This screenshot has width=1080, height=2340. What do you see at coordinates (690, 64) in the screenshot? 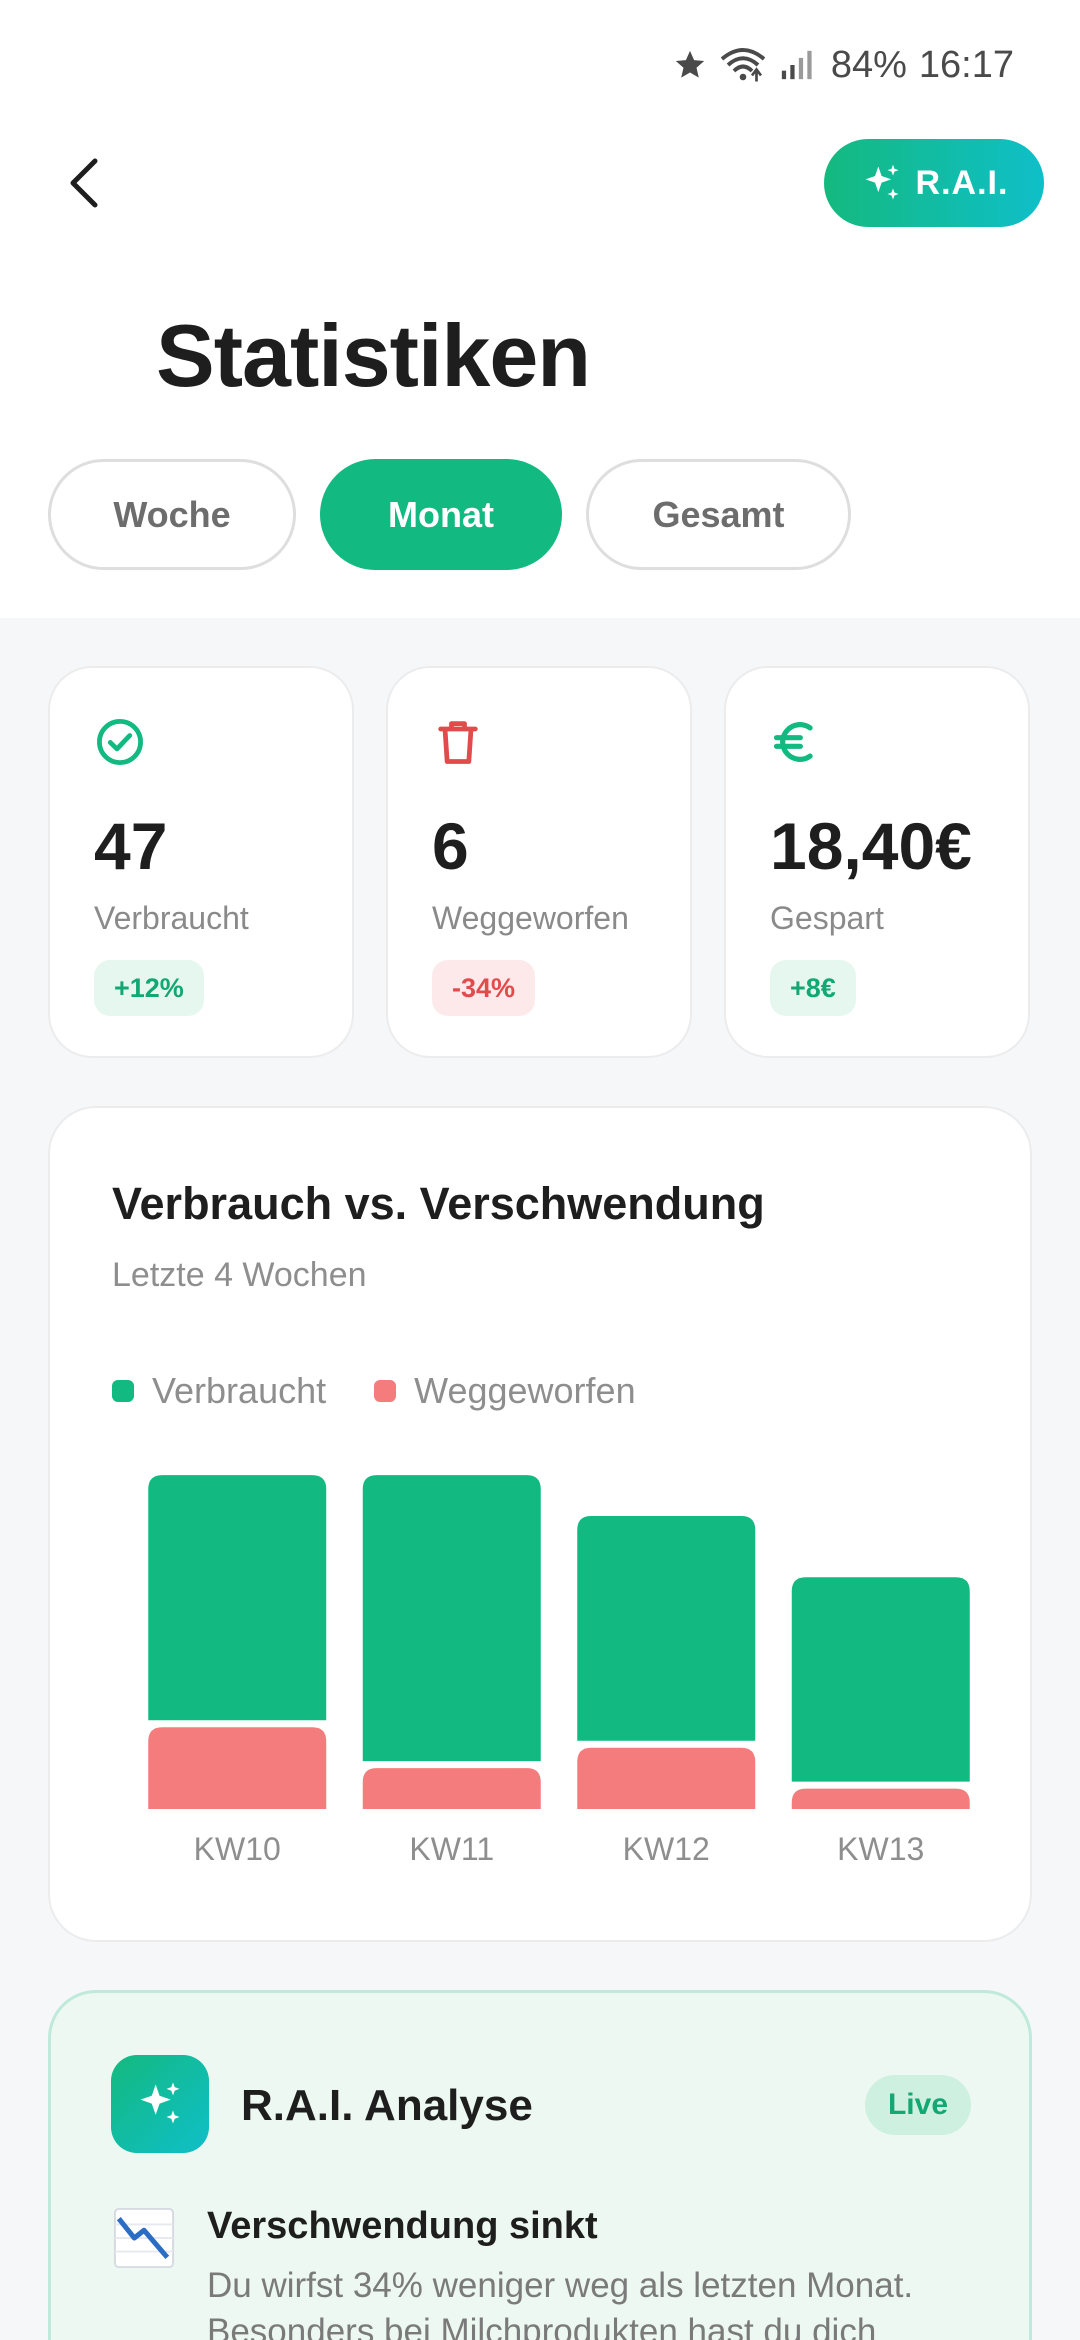
I see `star-icon` at bounding box center [690, 64].